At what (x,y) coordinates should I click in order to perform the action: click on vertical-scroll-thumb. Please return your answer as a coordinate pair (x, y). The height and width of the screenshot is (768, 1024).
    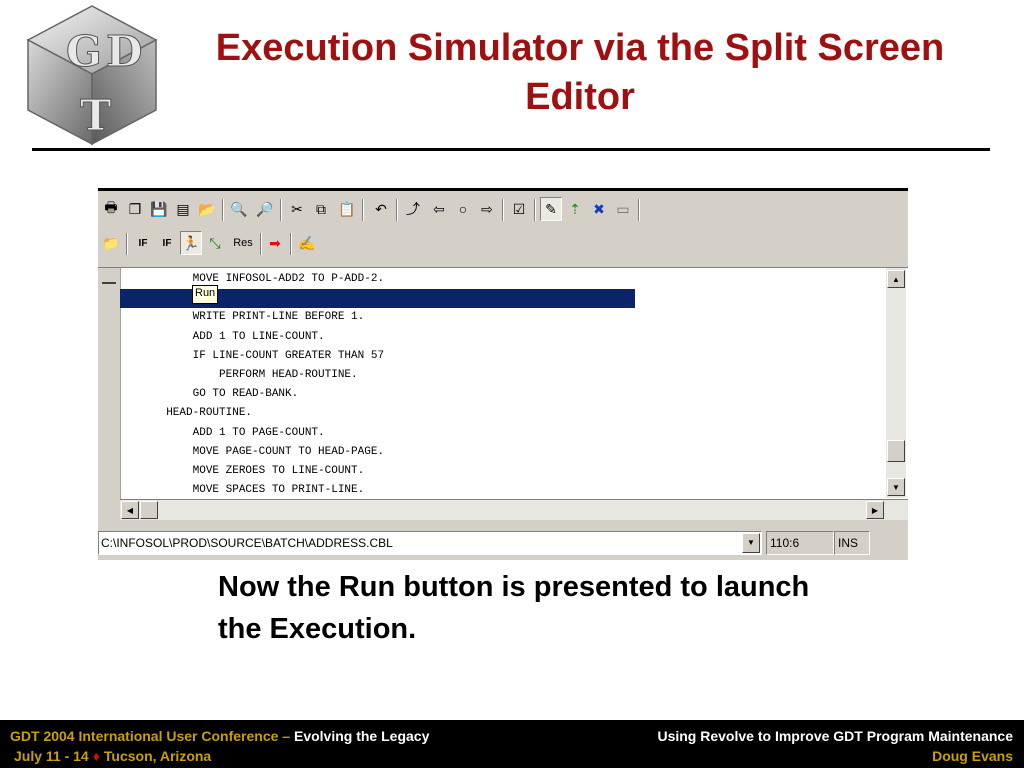
    Looking at the image, I should click on (896, 451).